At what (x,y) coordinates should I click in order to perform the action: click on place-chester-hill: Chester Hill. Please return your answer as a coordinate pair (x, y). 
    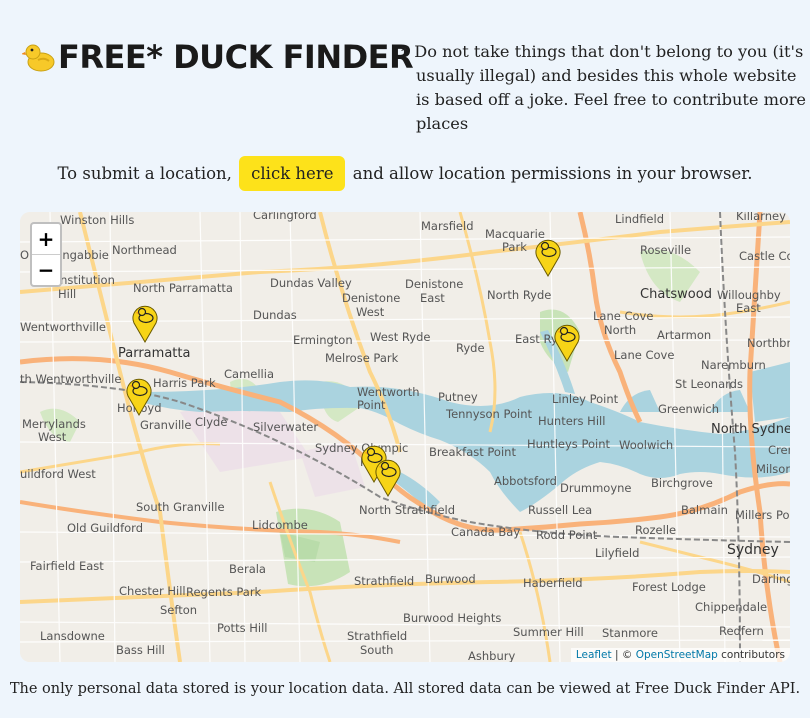
    Looking at the image, I should click on (152, 591).